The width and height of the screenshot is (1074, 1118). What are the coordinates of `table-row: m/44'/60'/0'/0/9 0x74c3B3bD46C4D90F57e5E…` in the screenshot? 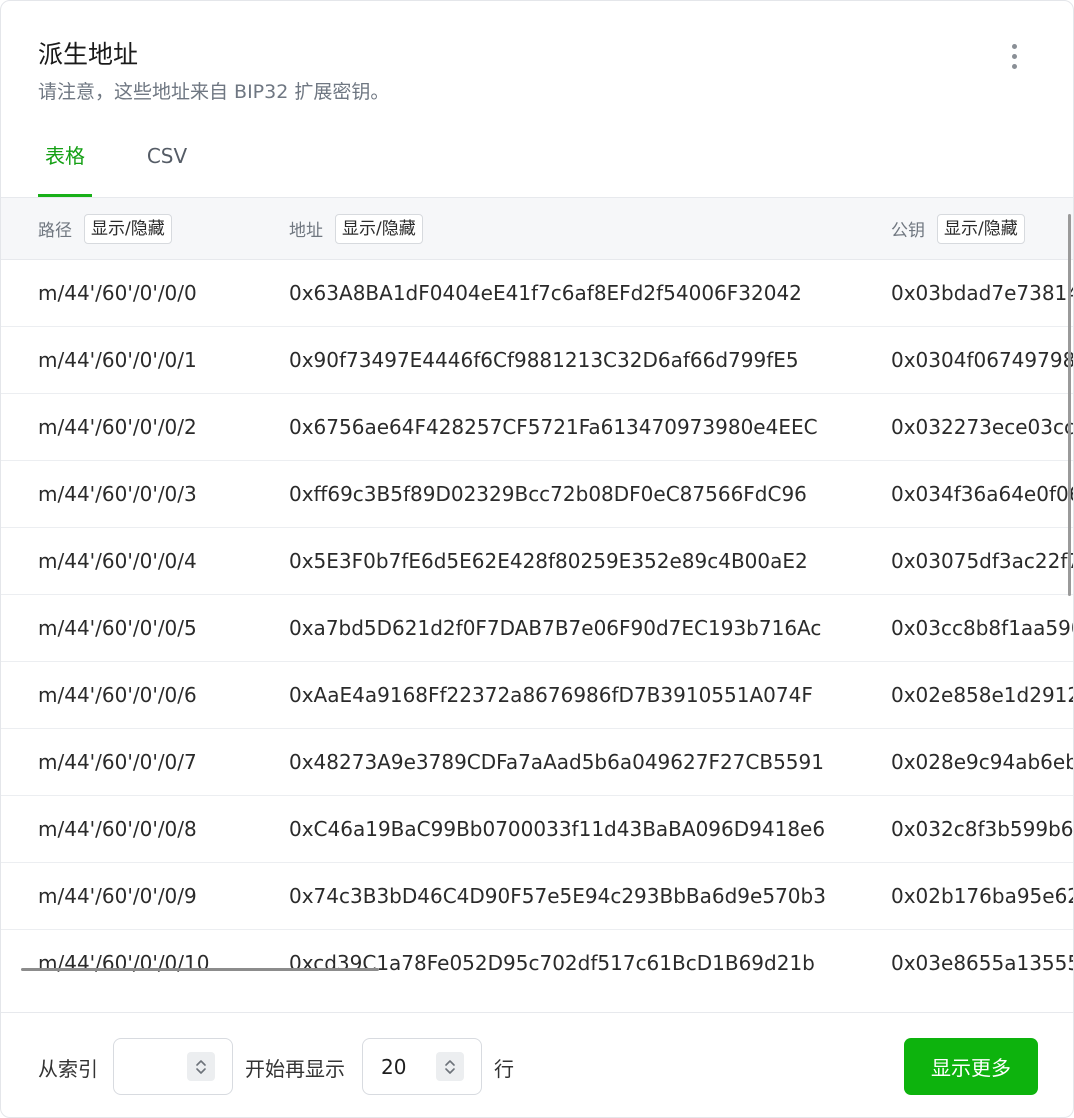 It's located at (537, 896).